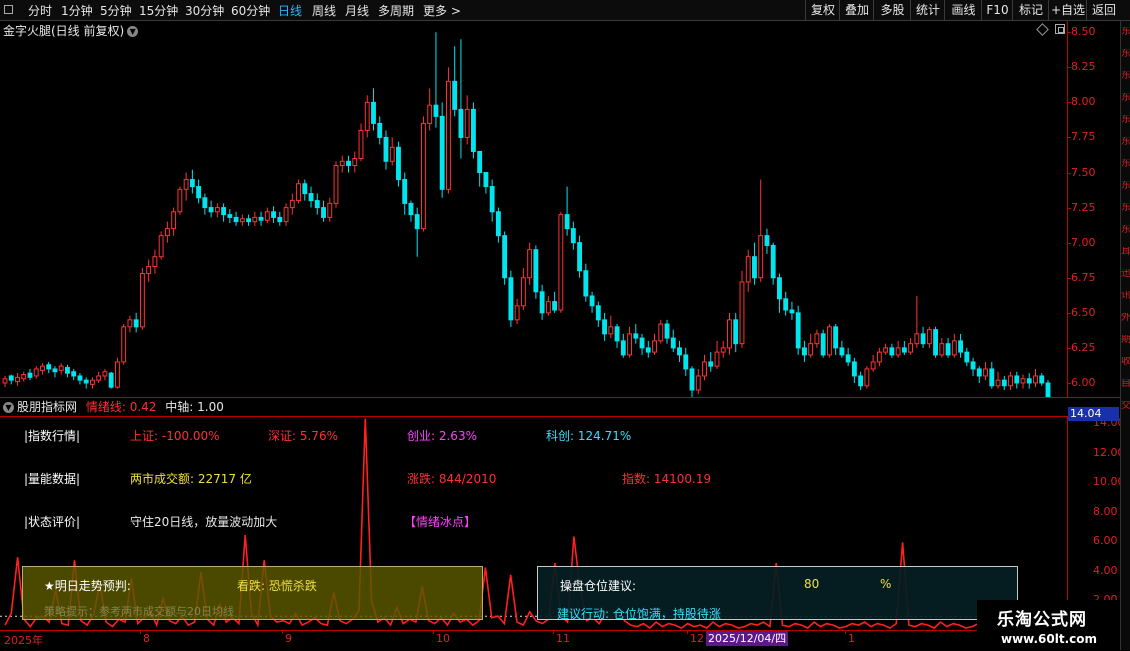 This screenshot has width=1130, height=651. Describe the element at coordinates (1030, 10) in the screenshot. I see `mark-button: 标记` at that location.